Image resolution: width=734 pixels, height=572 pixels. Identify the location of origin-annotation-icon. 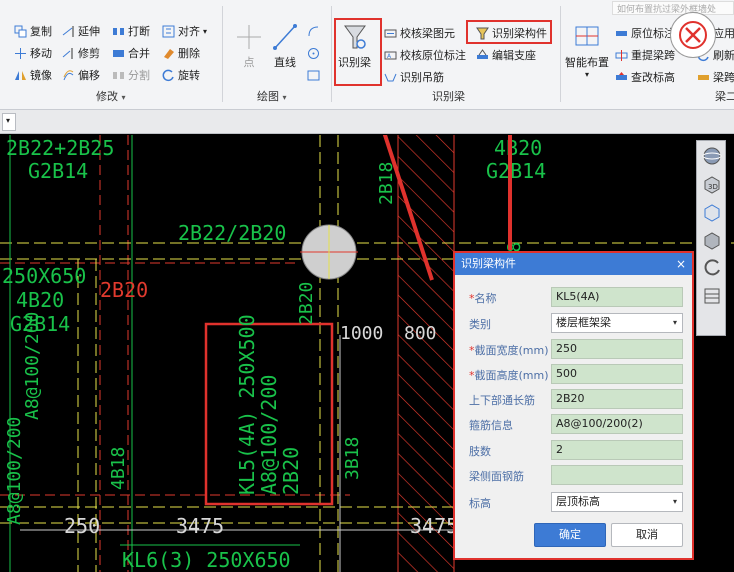
(621, 33).